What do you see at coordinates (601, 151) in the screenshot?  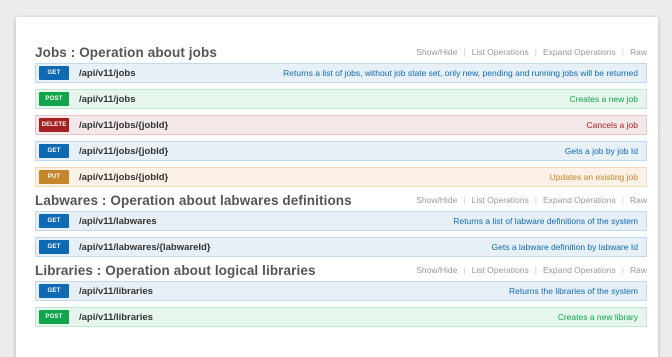 I see `endpoint-description: Gets a job by job Id` at bounding box center [601, 151].